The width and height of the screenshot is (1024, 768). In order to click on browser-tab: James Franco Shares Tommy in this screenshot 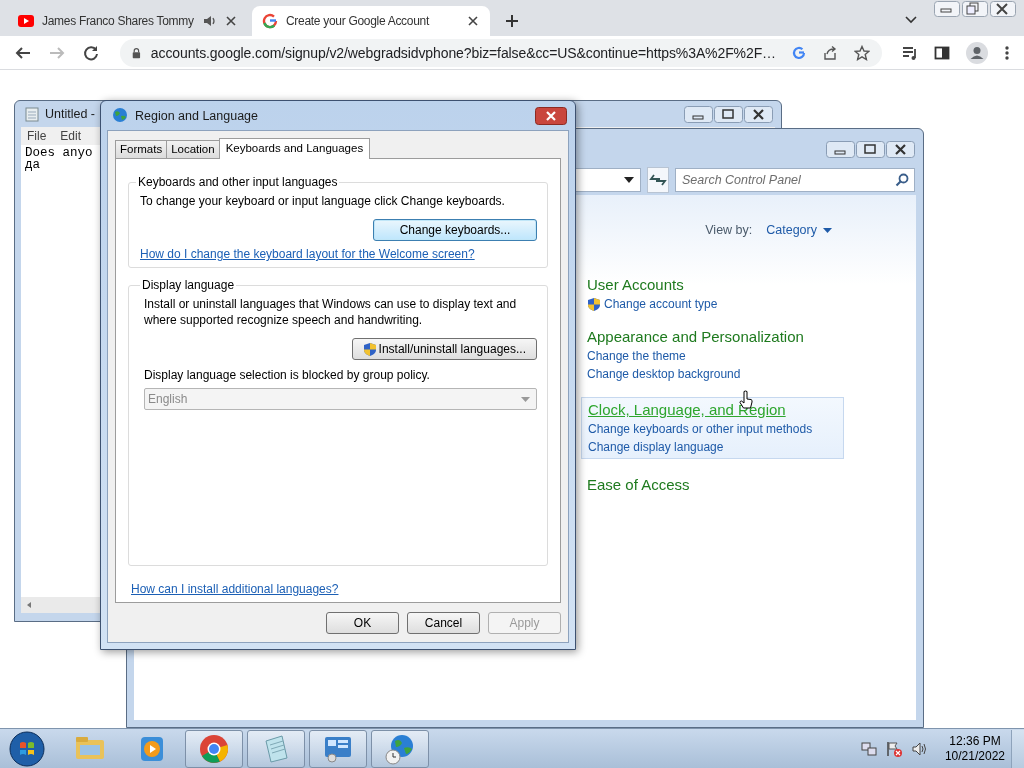, I will do `click(127, 21)`.